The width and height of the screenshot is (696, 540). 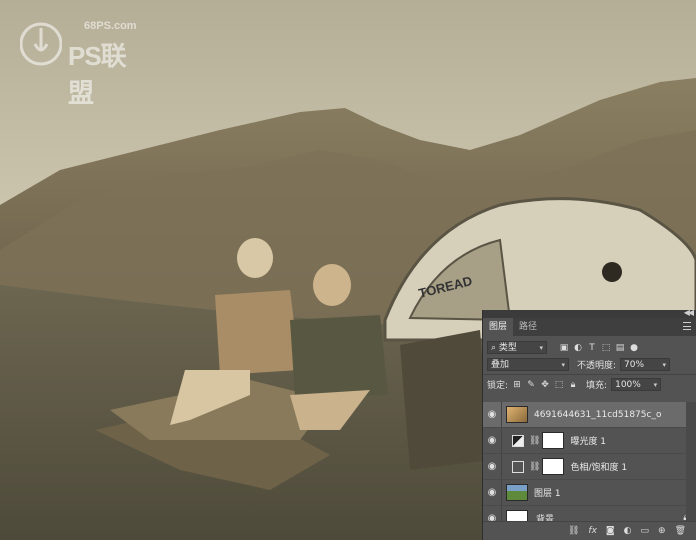 I want to click on filter-kind-select: ⌕ 类型 ▾, so click(x=517, y=347).